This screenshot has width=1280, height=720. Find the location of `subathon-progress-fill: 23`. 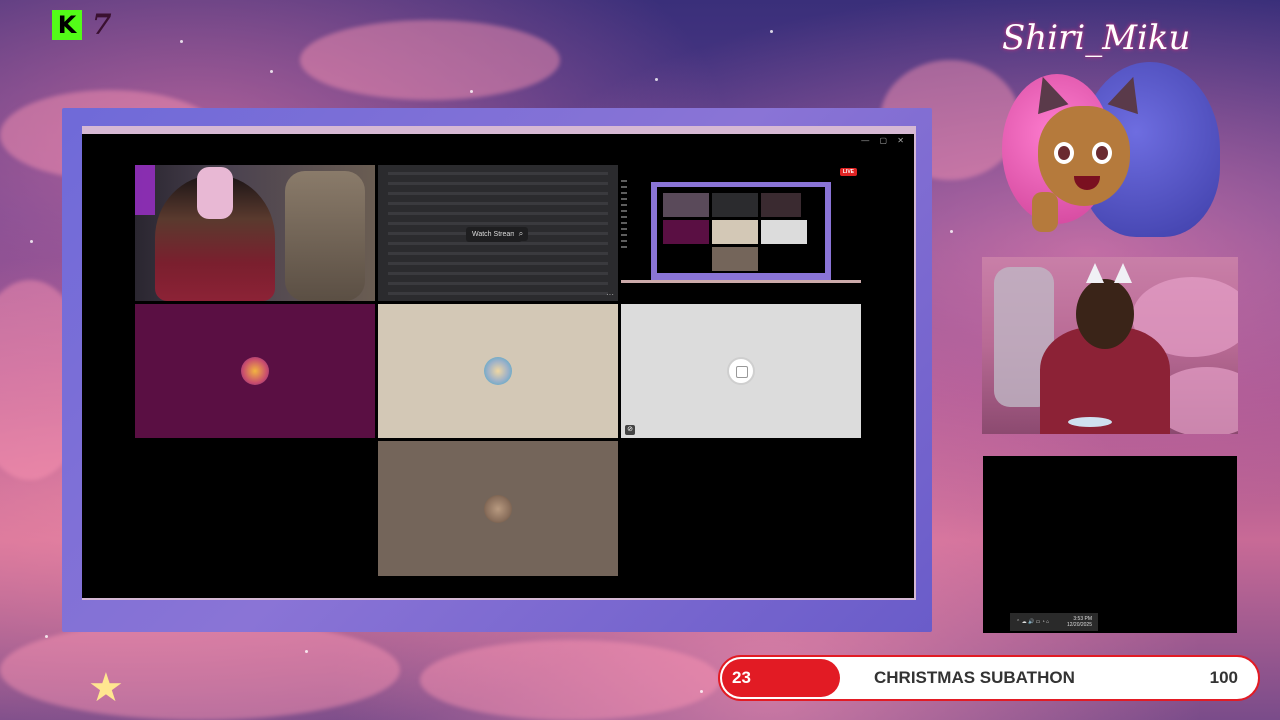

subathon-progress-fill: 23 is located at coordinates (781, 678).